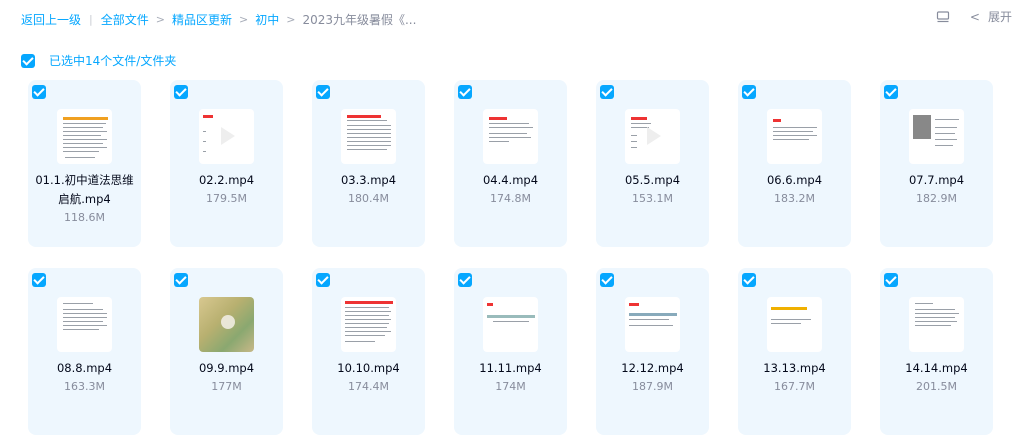 This screenshot has height=435, width=1024. What do you see at coordinates (84, 386) in the screenshot?
I see `file-size: 163.3M` at bounding box center [84, 386].